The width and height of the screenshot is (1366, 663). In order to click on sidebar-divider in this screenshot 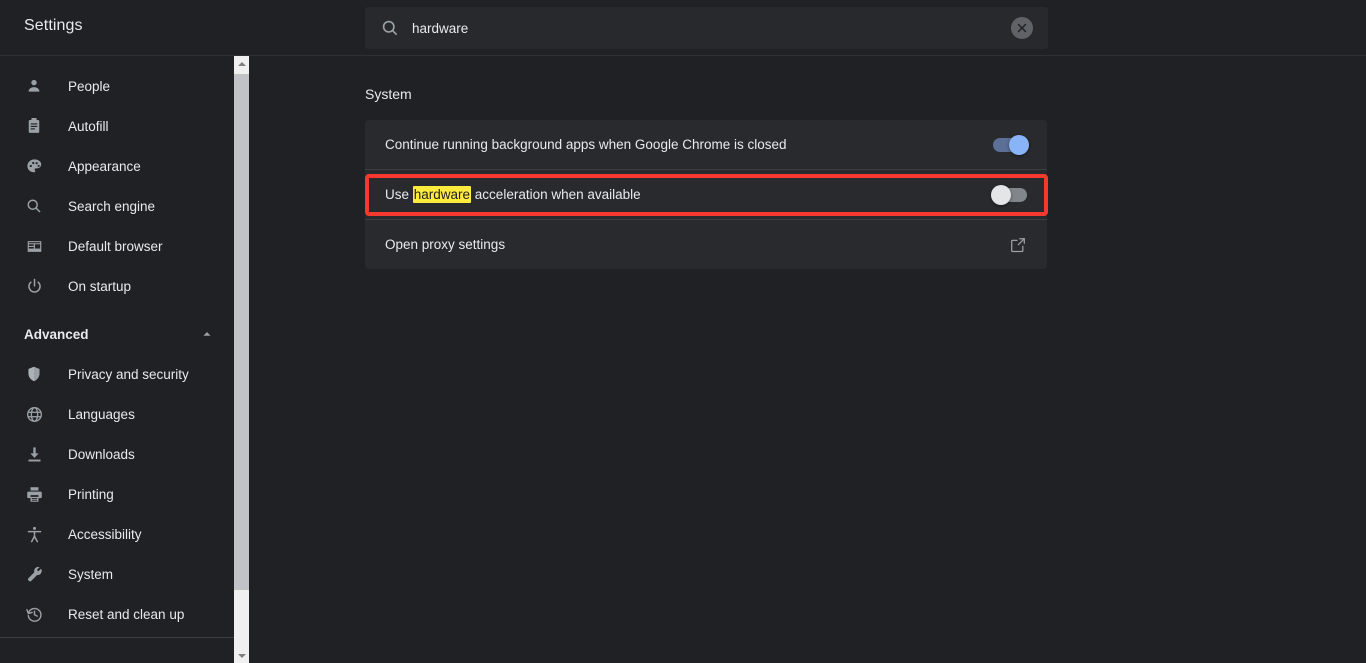, I will do `click(117, 637)`.